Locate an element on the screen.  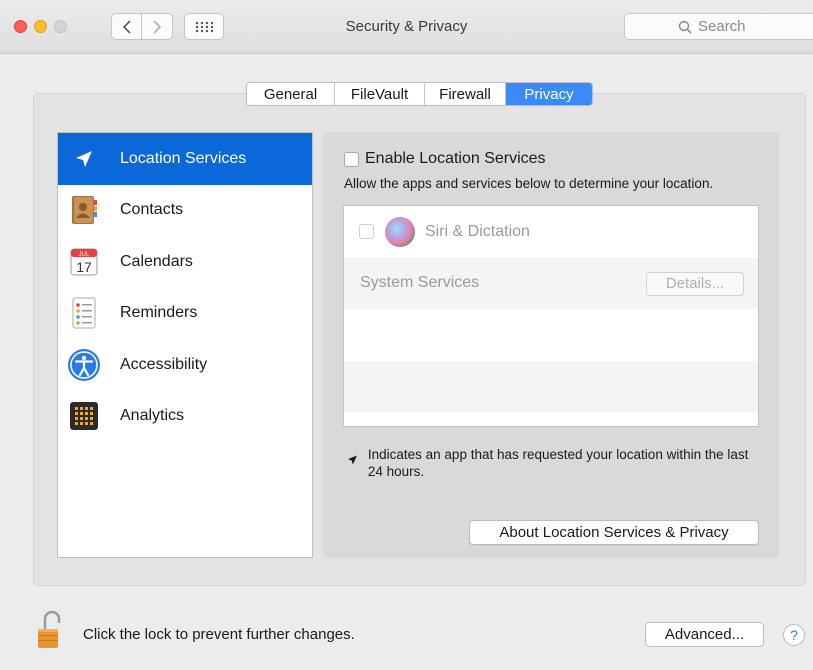
sidebar-item-accessibility: Accessibility is located at coordinates (185, 365).